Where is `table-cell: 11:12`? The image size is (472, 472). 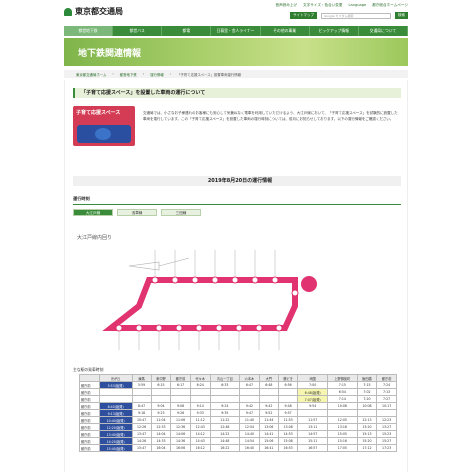 table-cell: 11:12 is located at coordinates (200, 420).